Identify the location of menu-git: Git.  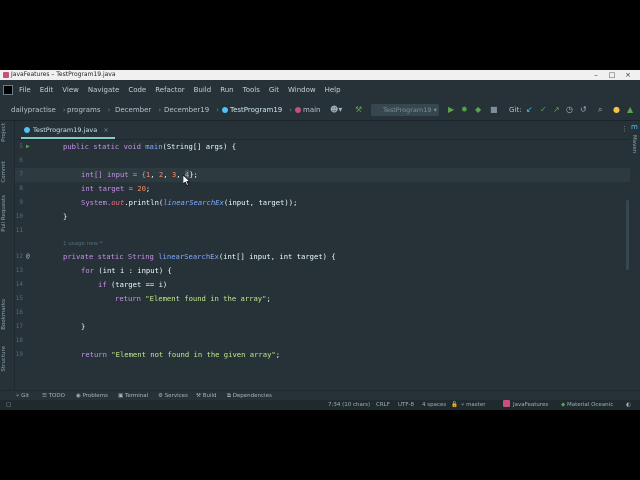
(274, 90).